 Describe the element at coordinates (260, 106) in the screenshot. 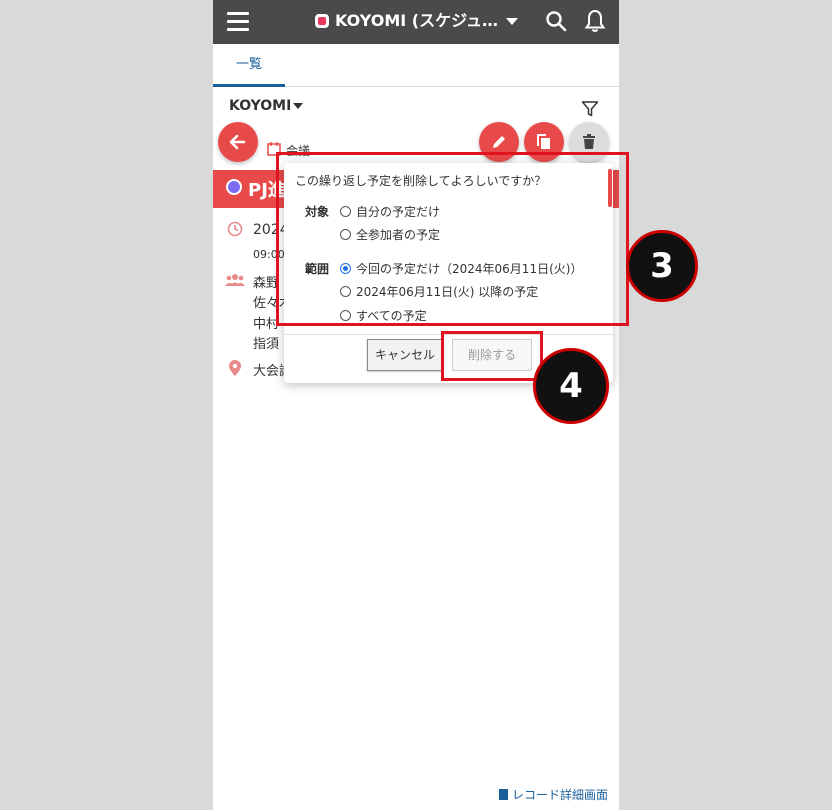

I see `view-selector-label: KOYOMI` at that location.